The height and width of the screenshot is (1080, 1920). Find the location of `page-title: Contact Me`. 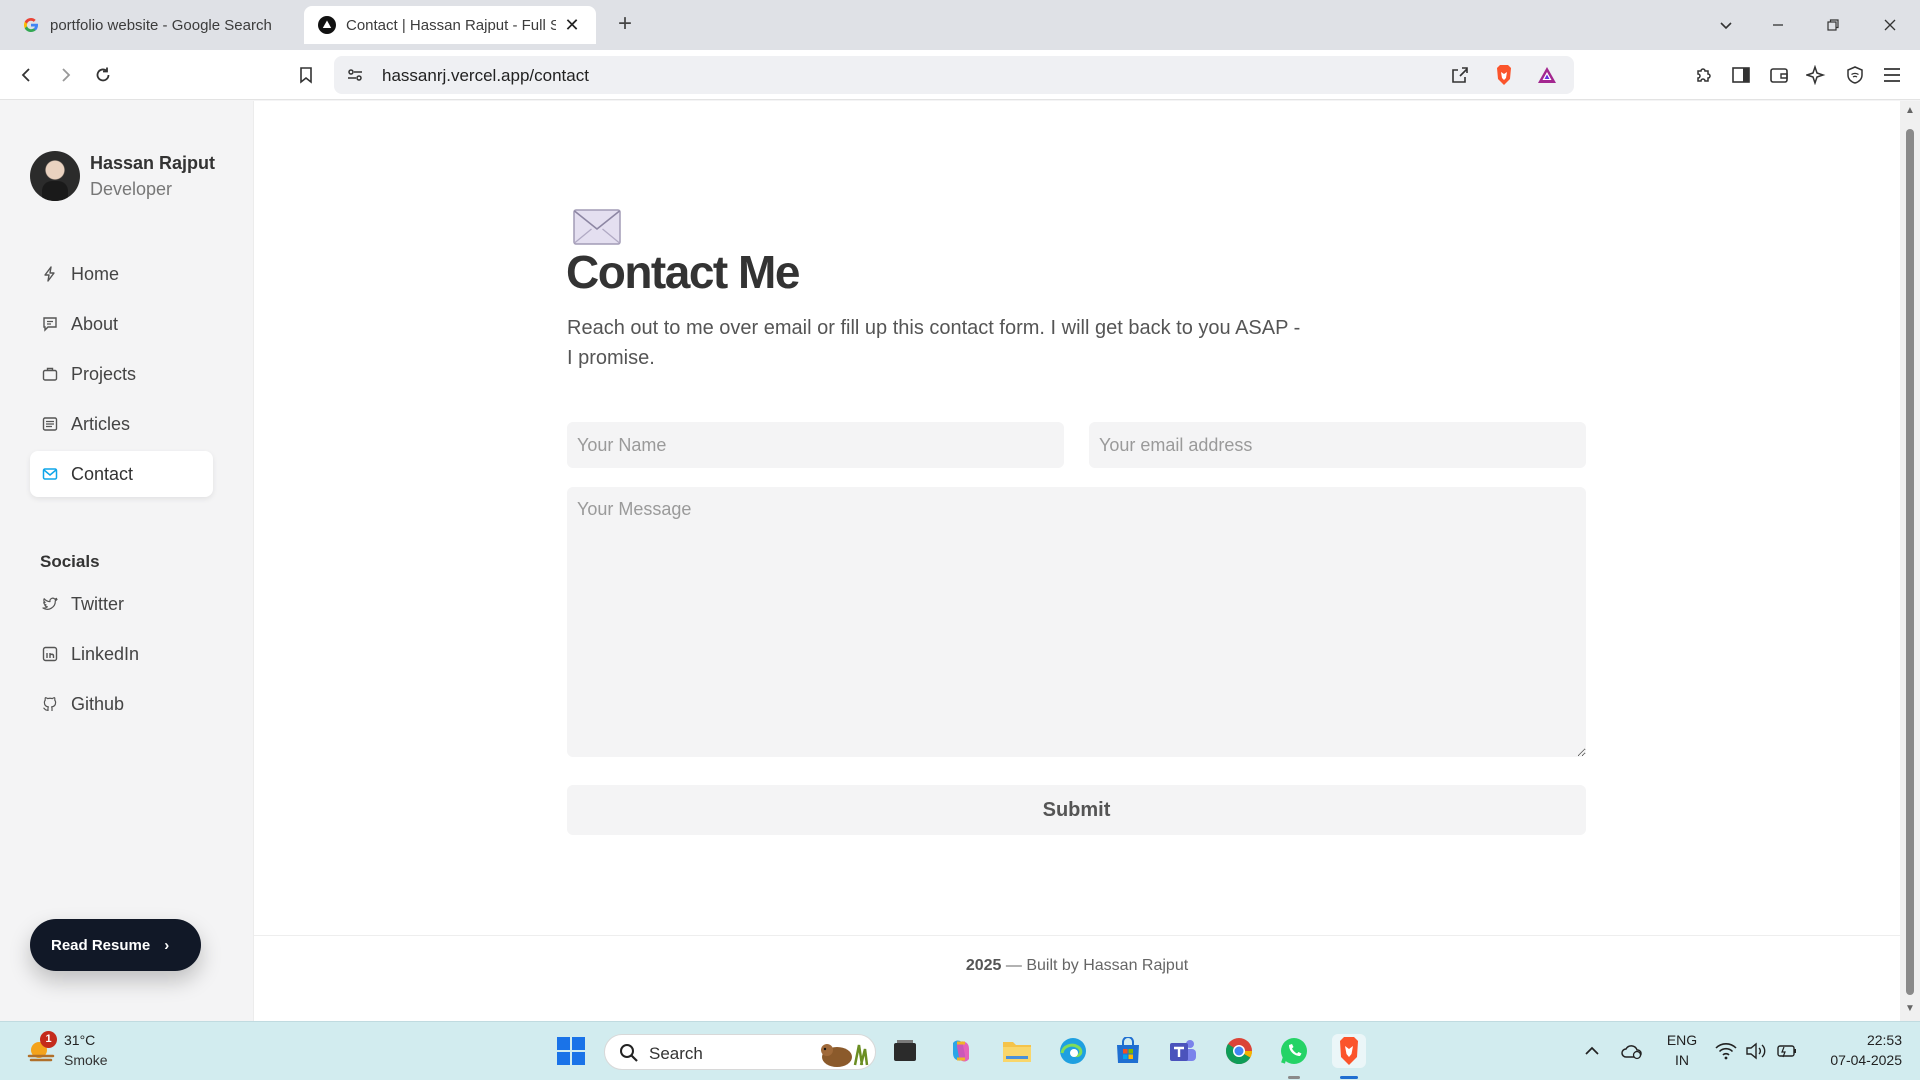

page-title: Contact Me is located at coordinates (683, 272).